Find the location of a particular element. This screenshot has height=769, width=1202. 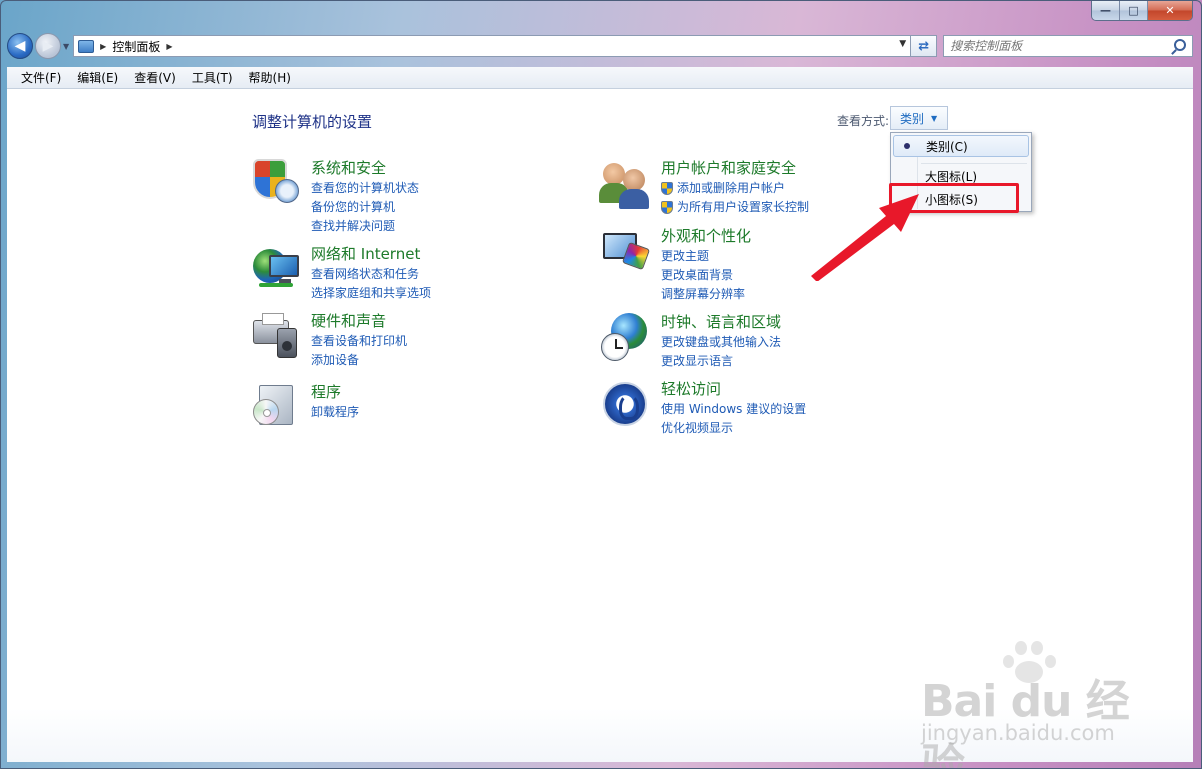

category-title: 轻松访问 is located at coordinates (733, 389).